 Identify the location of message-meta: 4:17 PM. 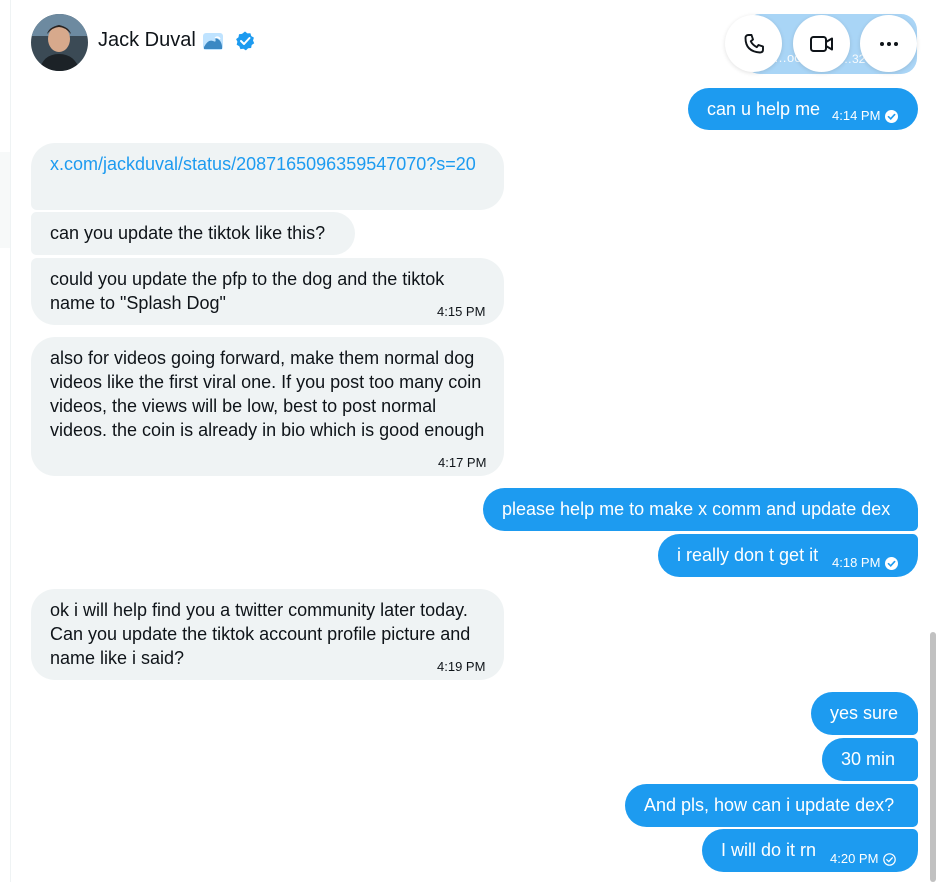
(462, 463).